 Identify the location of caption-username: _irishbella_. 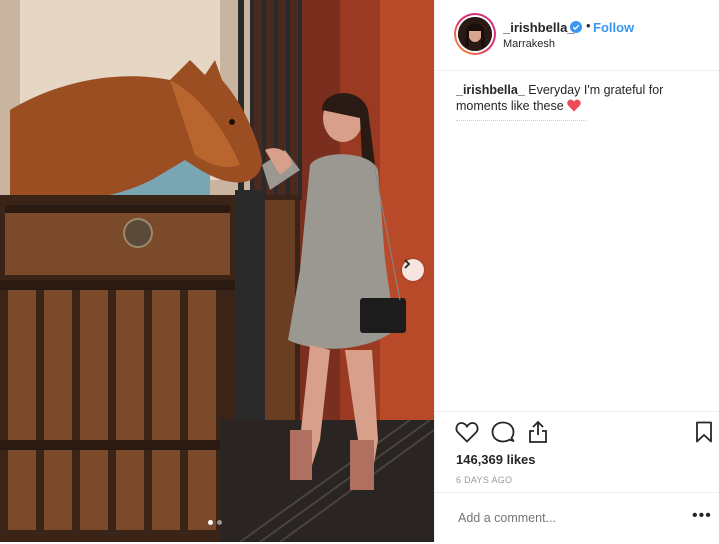
(490, 90).